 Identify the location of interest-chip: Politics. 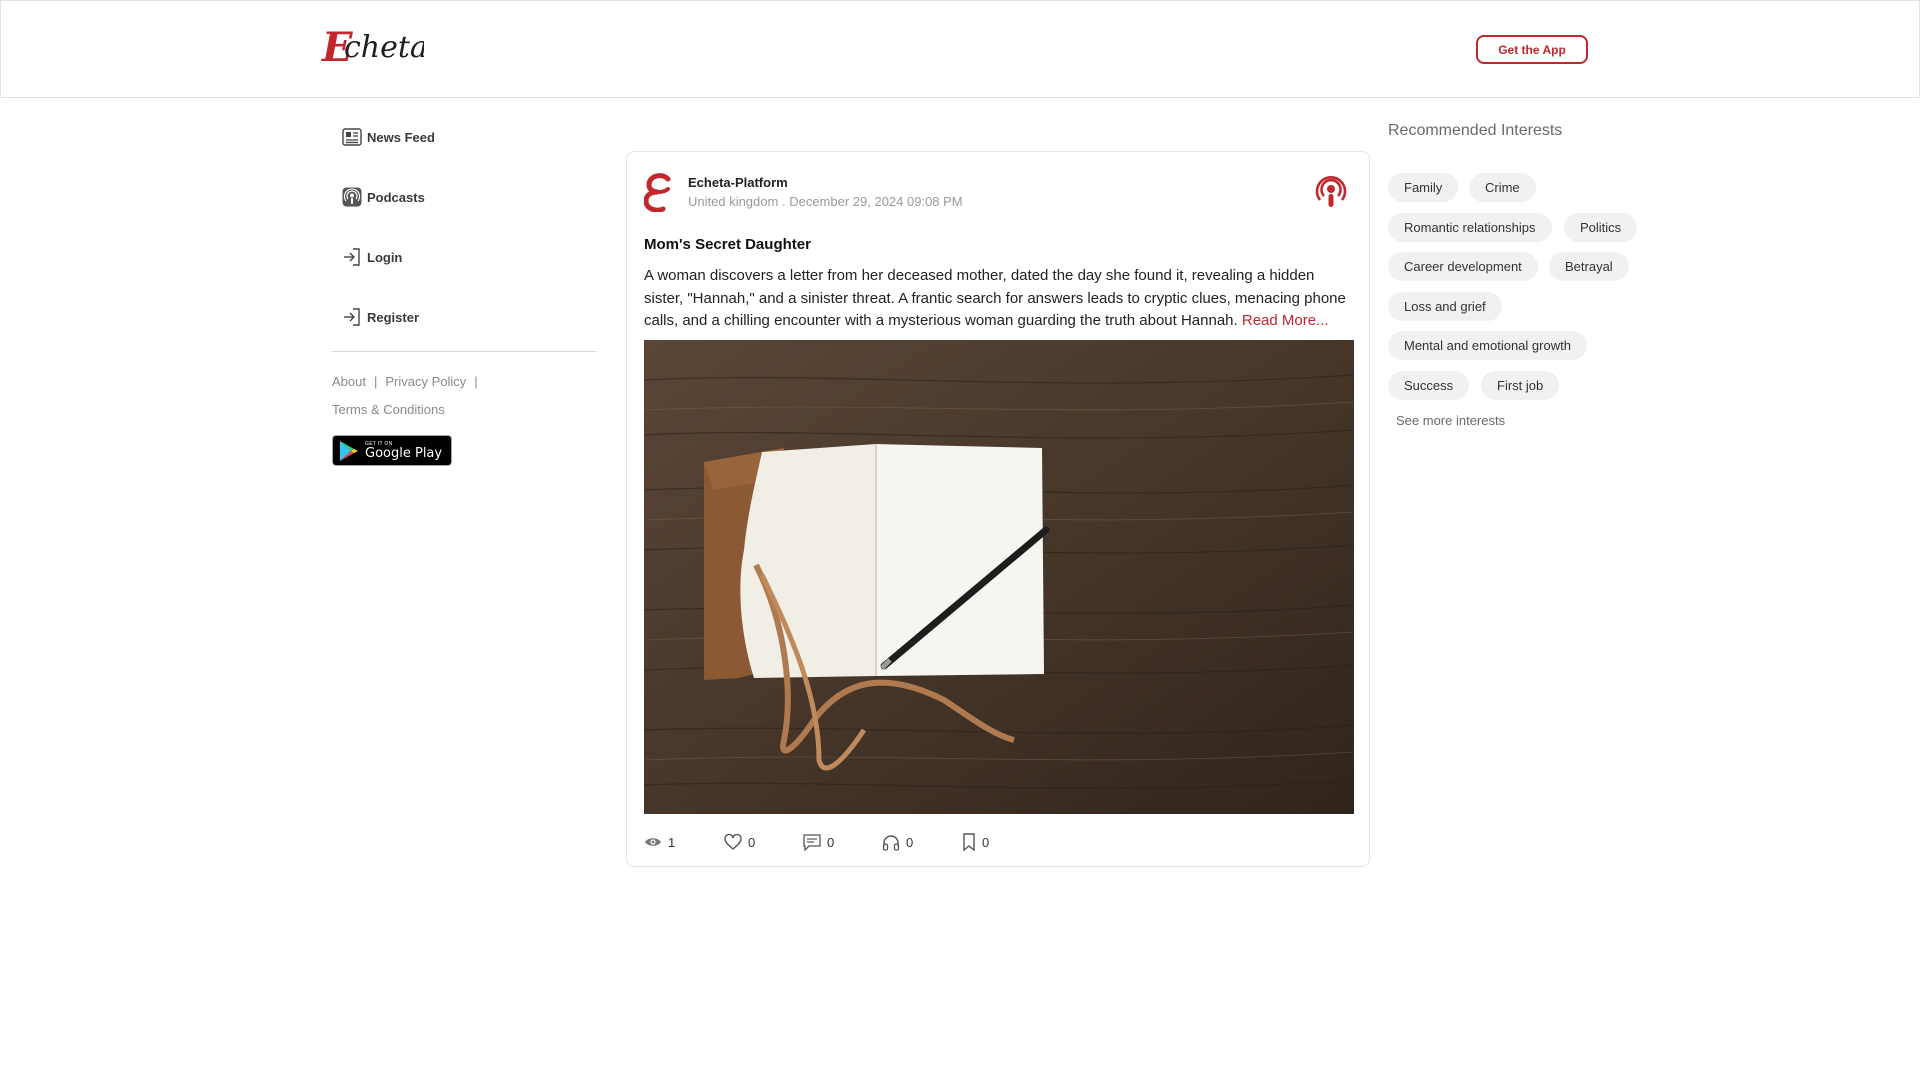
(1601, 227).